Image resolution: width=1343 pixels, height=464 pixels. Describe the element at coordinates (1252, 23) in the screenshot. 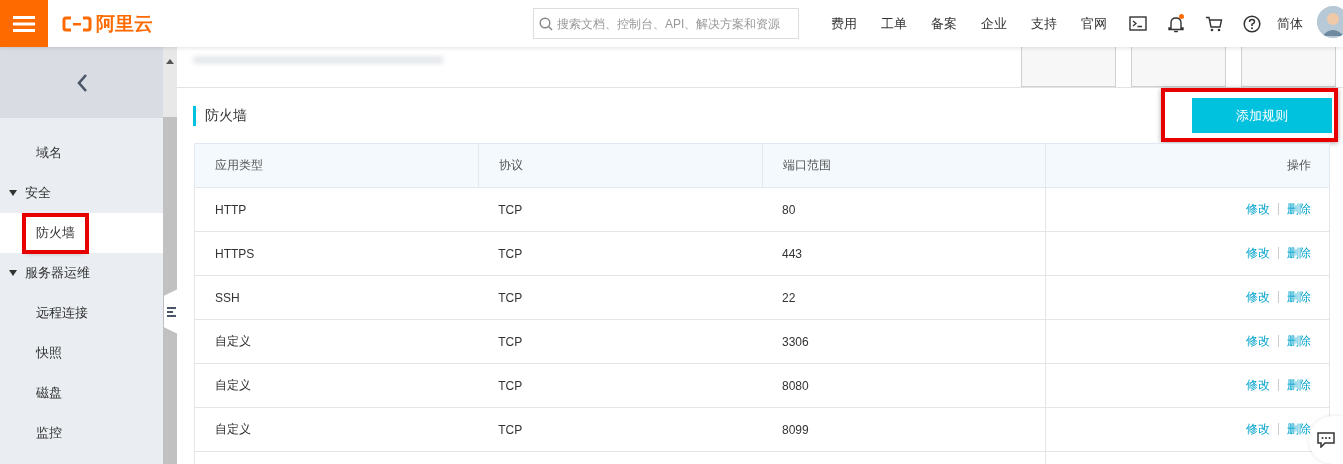

I see `help-icon` at that location.